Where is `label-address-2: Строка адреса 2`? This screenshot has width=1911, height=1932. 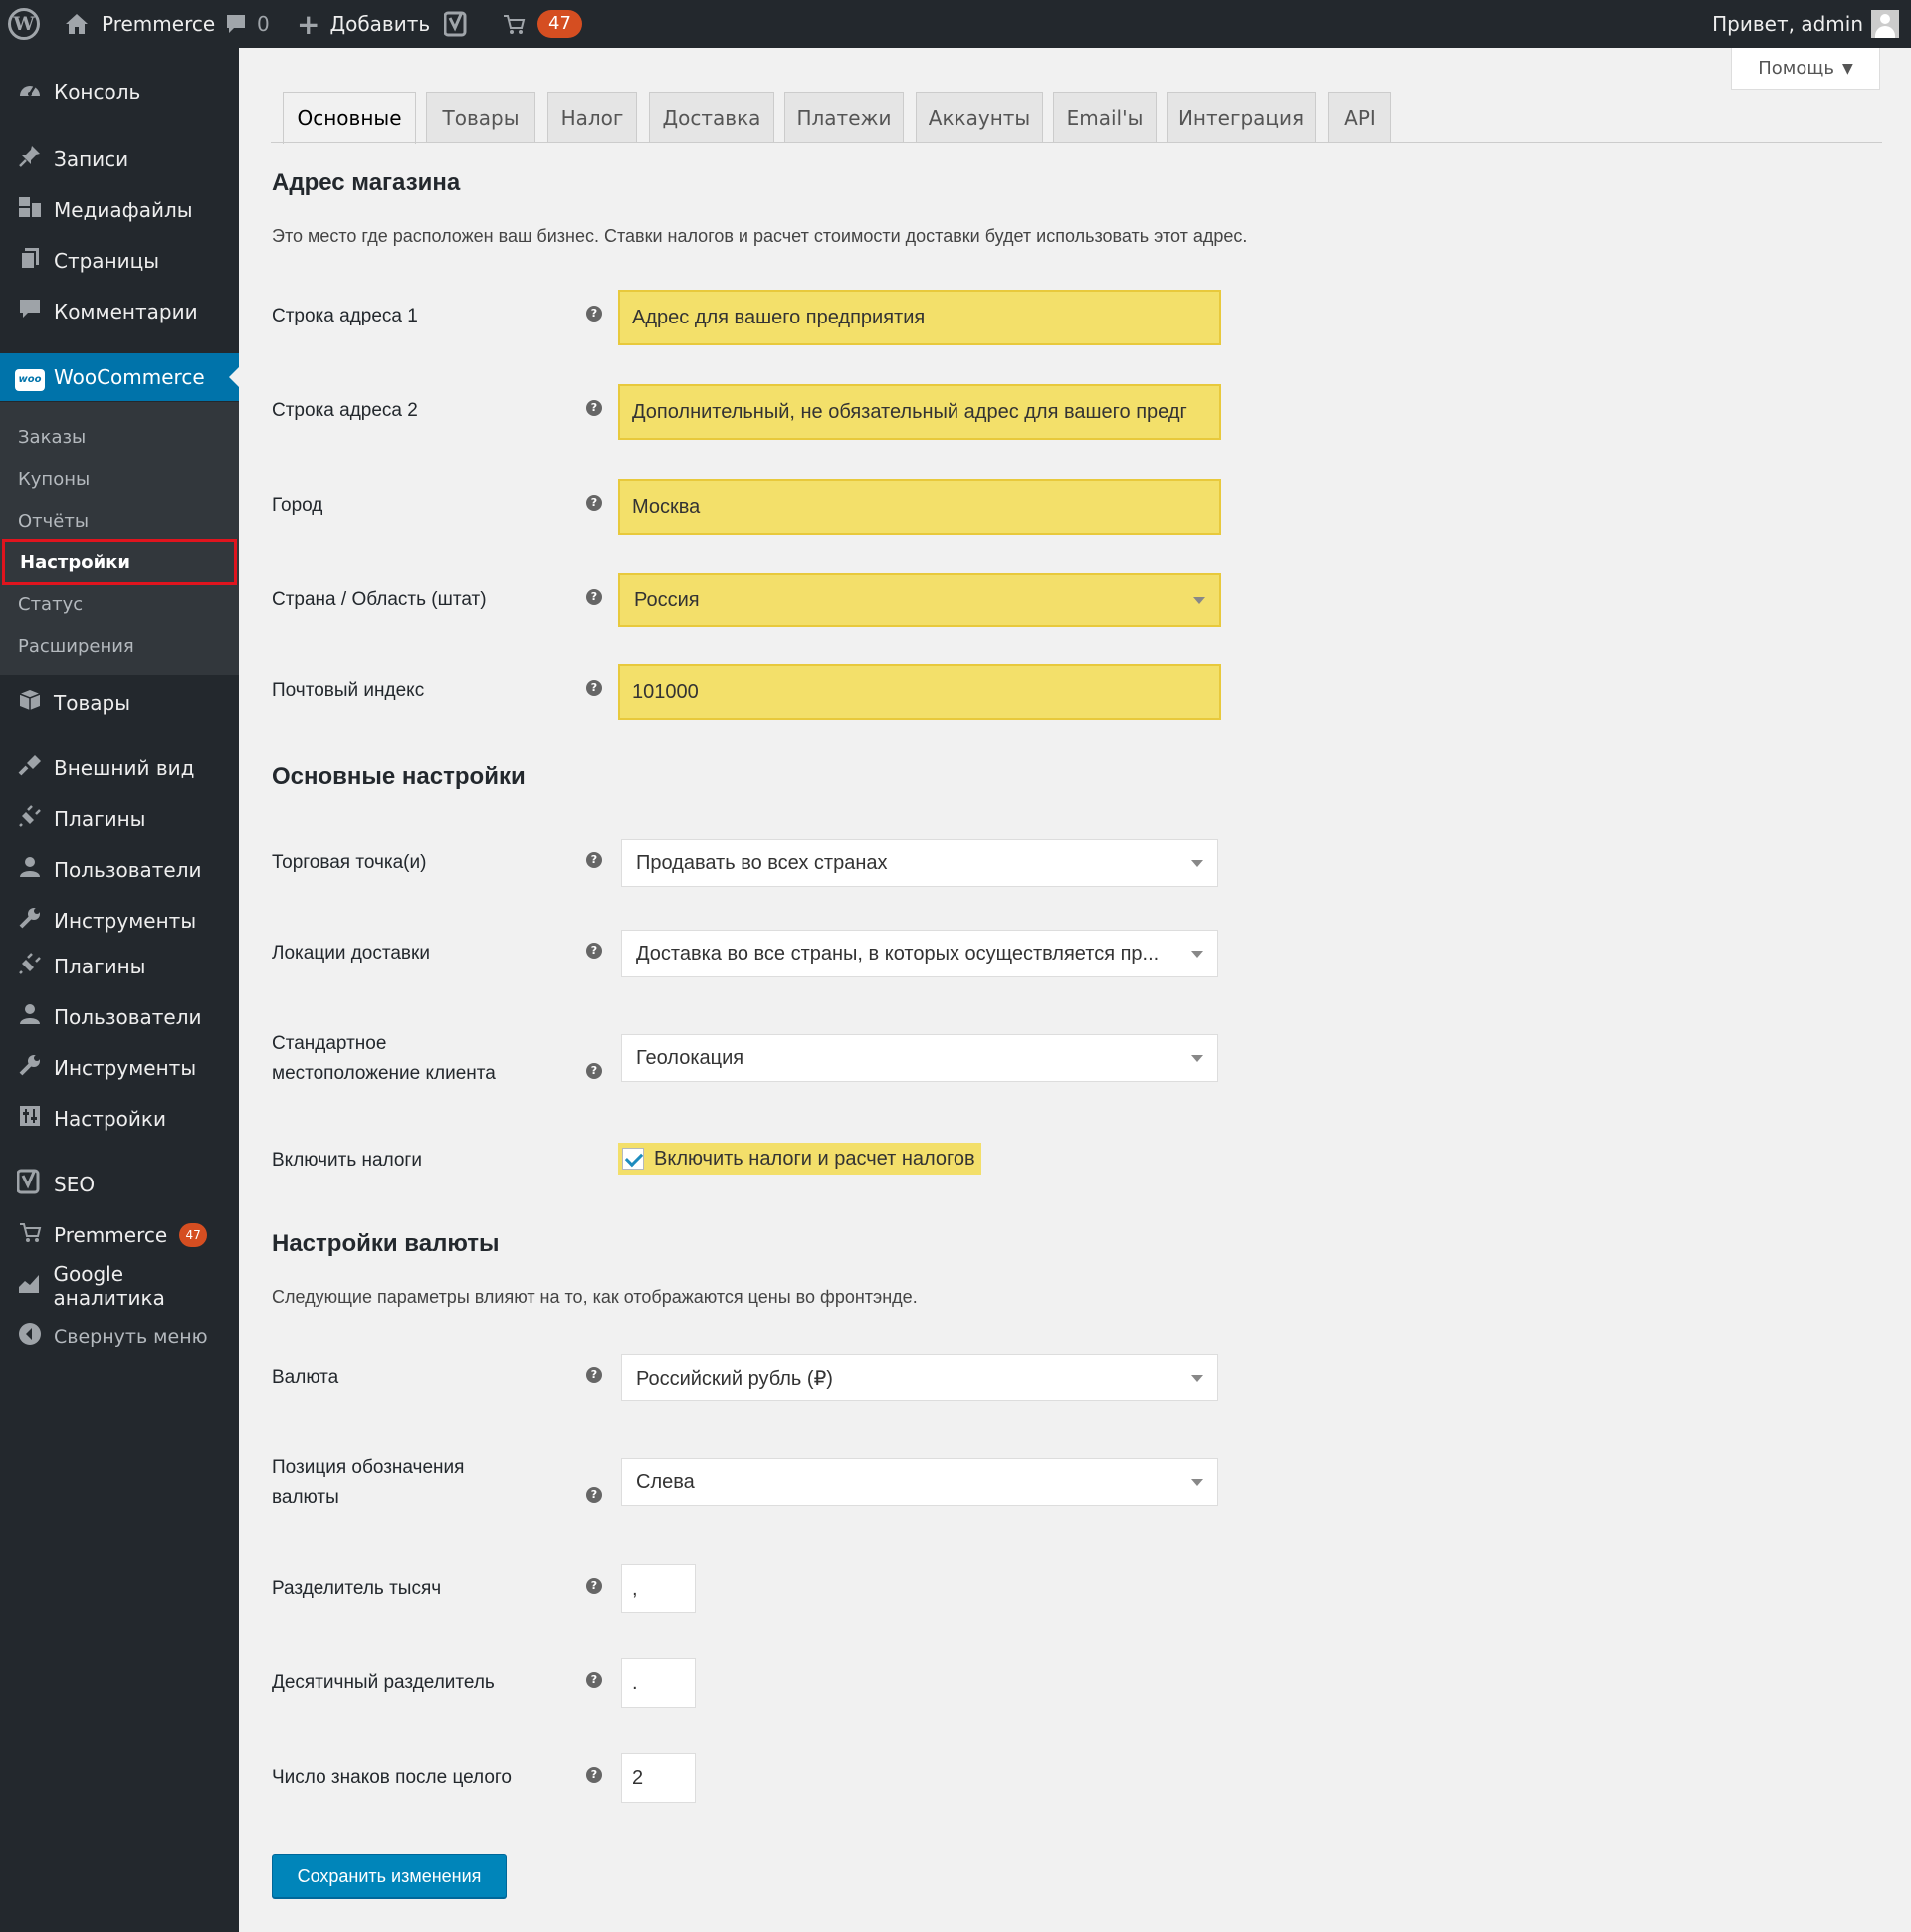 label-address-2: Строка адреса 2 is located at coordinates (345, 410).